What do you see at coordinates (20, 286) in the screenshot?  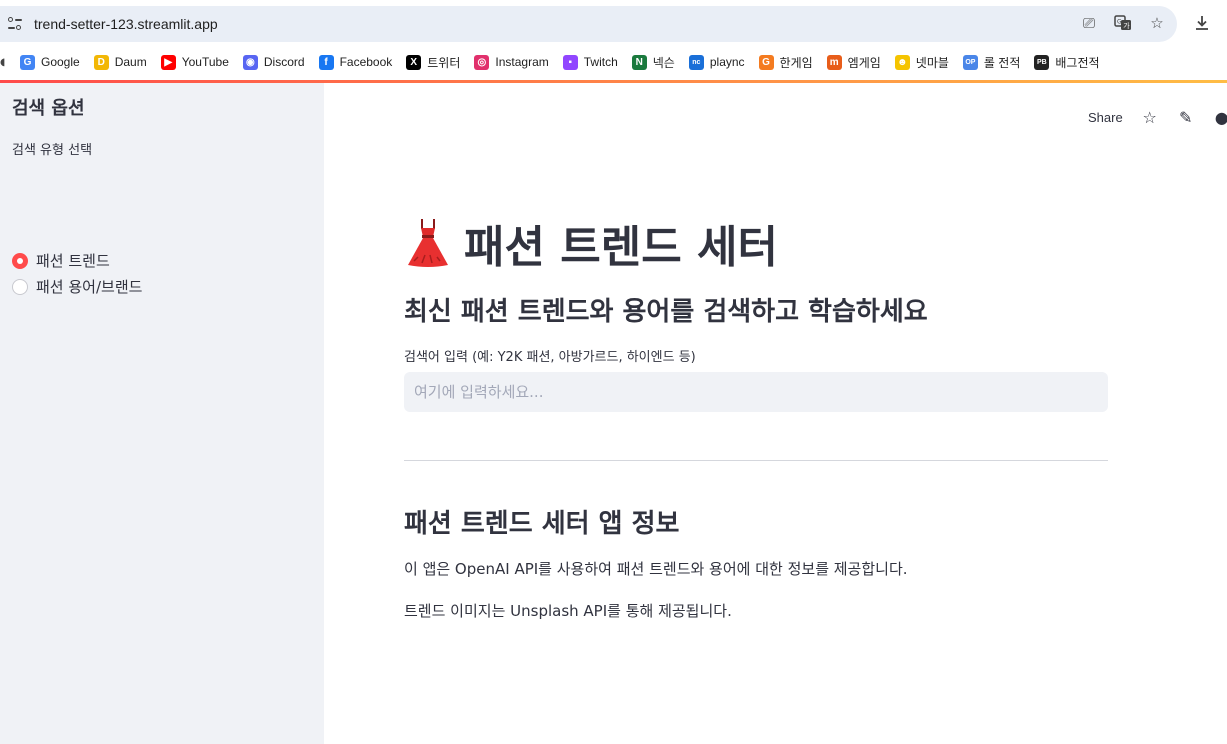 I see `radio-unselected-icon` at bounding box center [20, 286].